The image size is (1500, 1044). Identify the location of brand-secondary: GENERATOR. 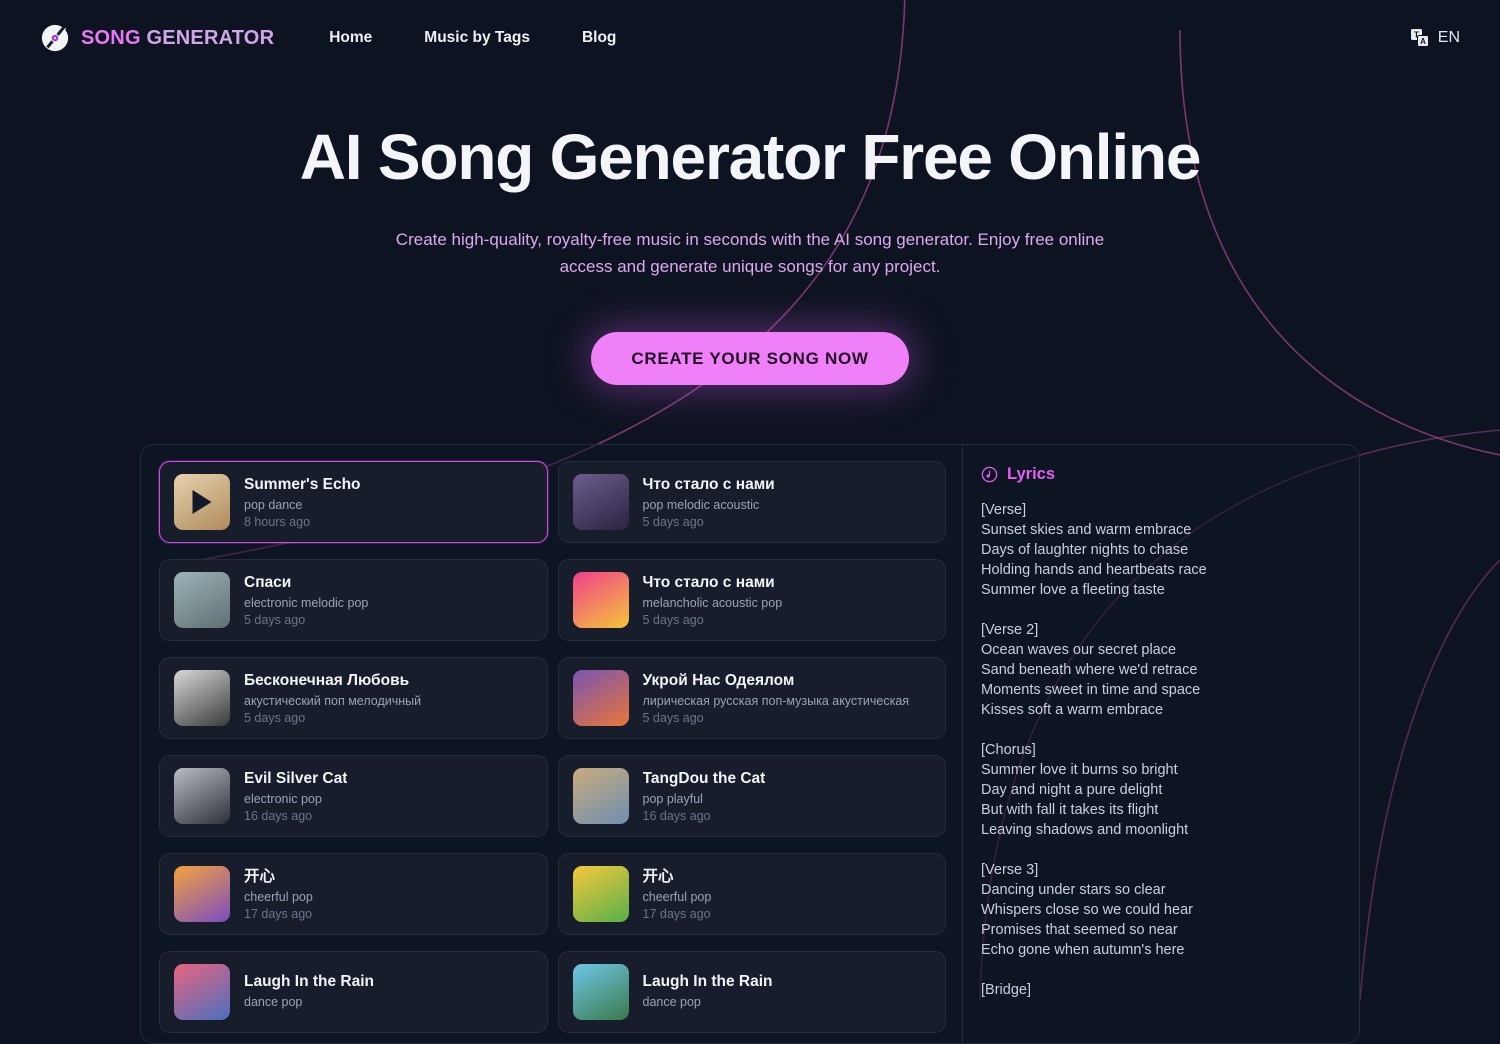
(210, 37).